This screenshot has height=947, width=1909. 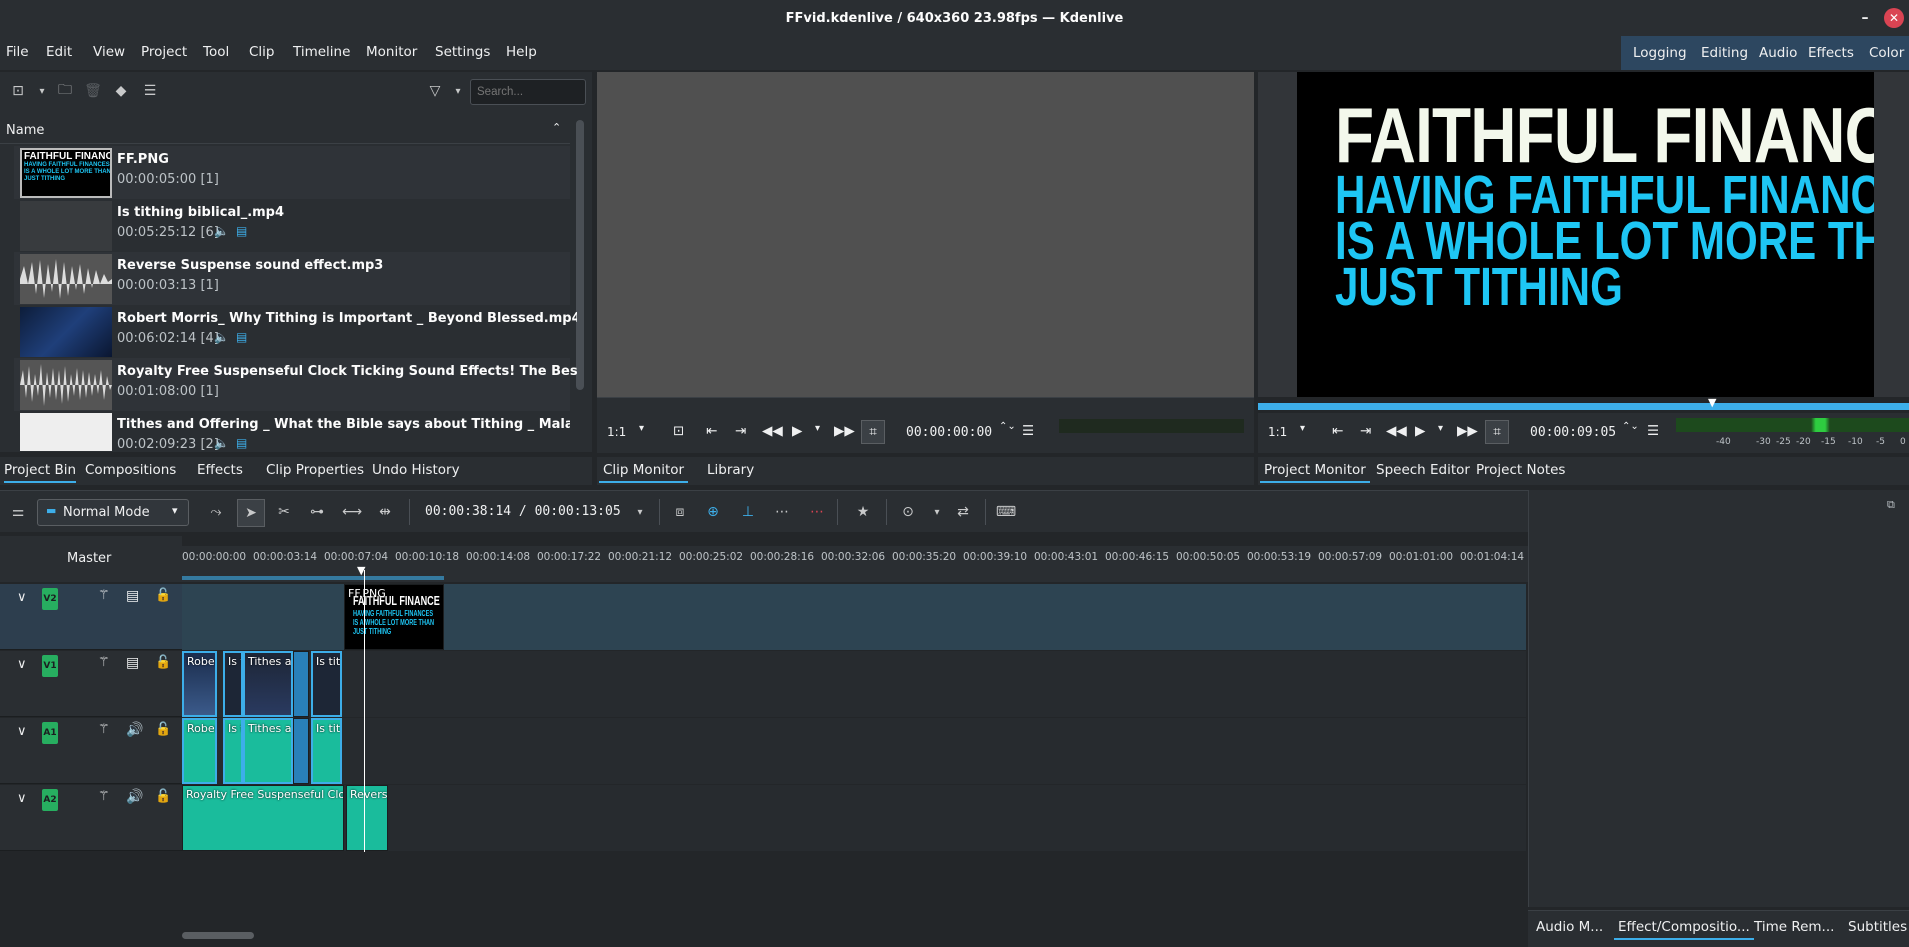 I want to click on timeline-clip: Royalty Free Suspenseful Clock, so click(x=263, y=818).